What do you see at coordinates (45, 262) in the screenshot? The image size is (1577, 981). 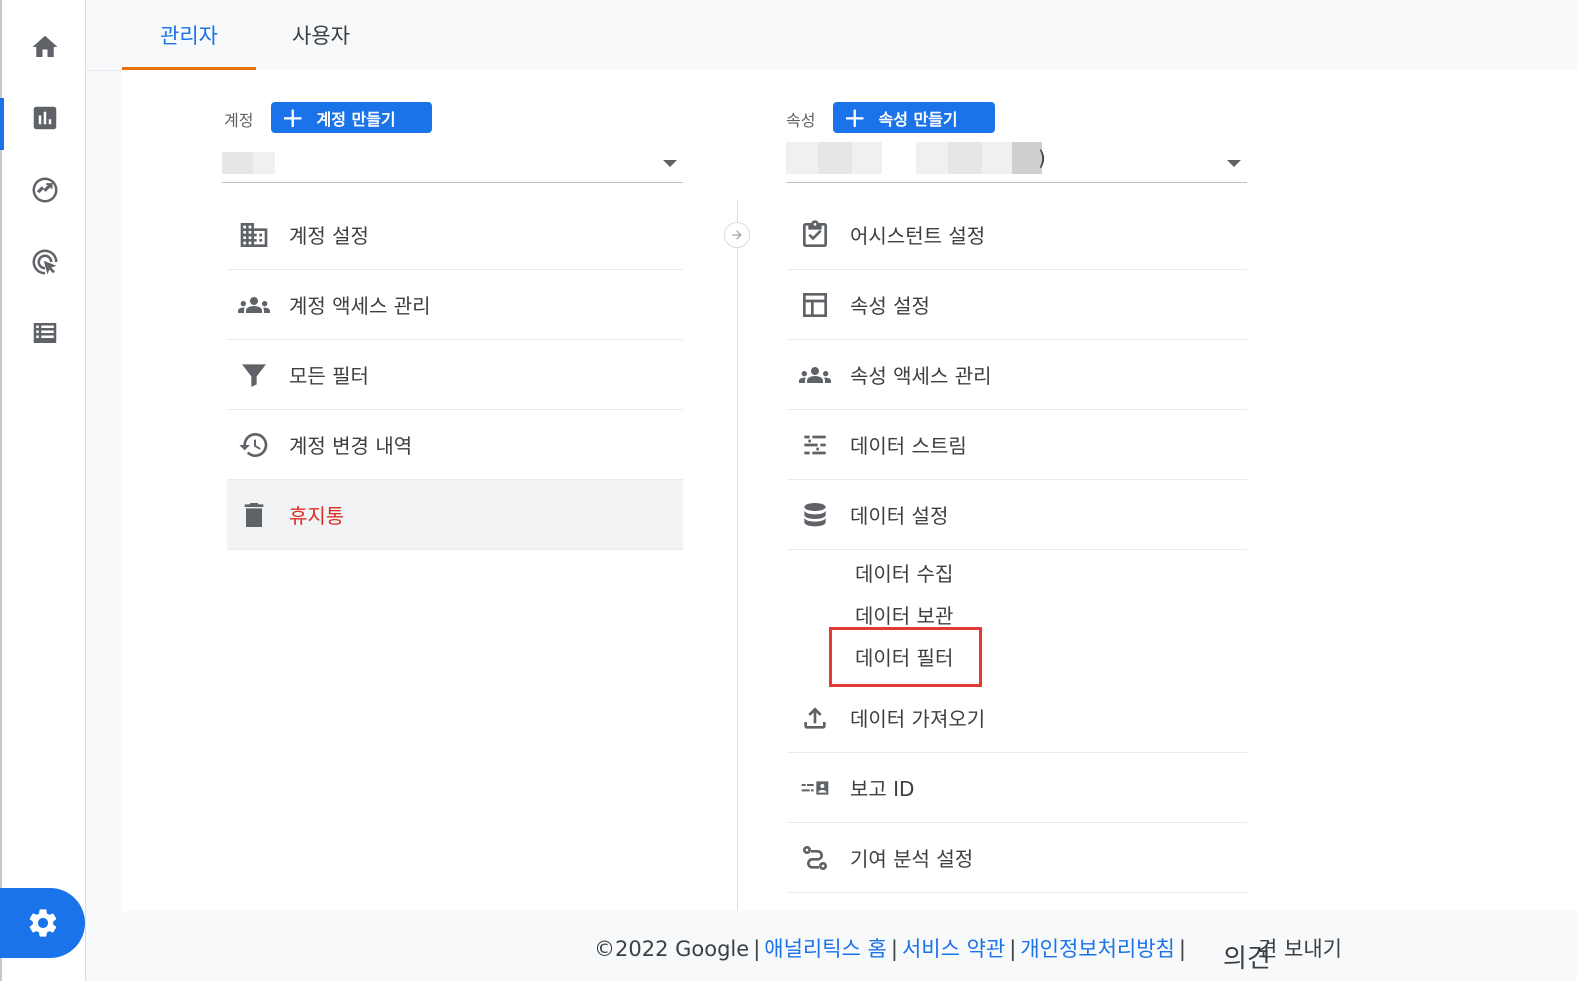 I see `advertising-icon` at bounding box center [45, 262].